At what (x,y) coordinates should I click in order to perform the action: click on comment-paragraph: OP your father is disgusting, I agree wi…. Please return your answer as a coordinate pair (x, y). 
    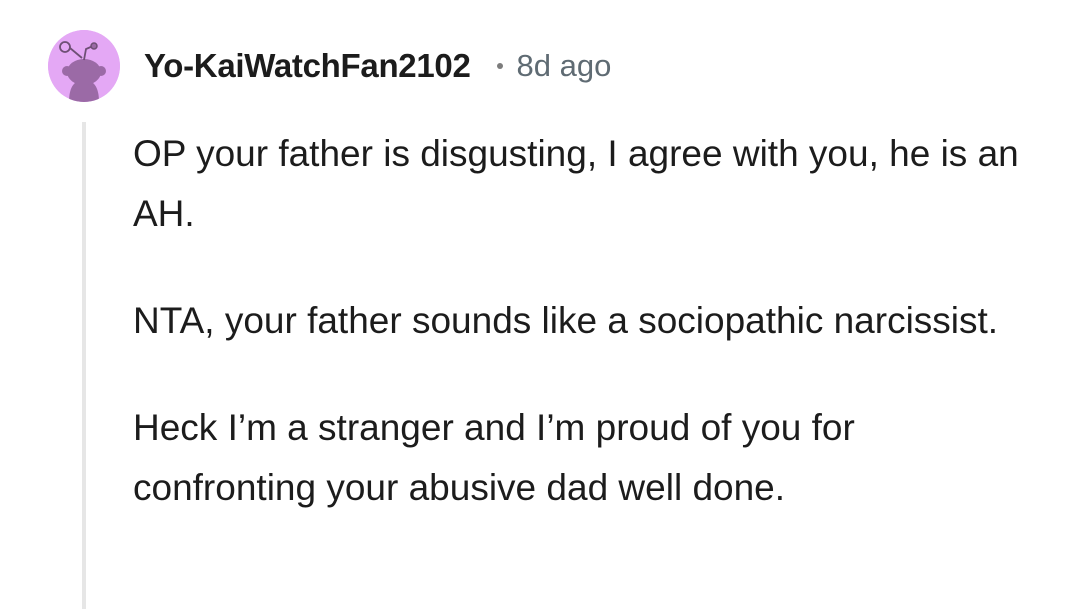
    Looking at the image, I should click on (576, 183).